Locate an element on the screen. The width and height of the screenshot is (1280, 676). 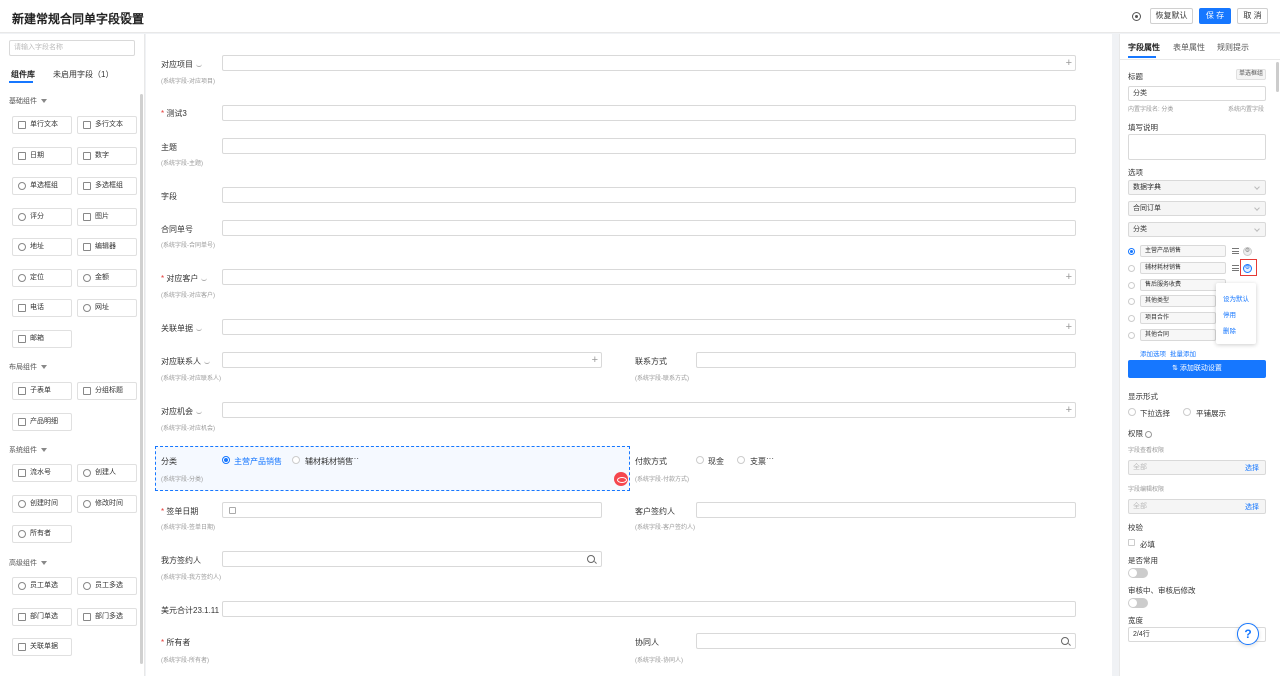
edit-select-link: 选择 is located at coordinates (1252, 507).